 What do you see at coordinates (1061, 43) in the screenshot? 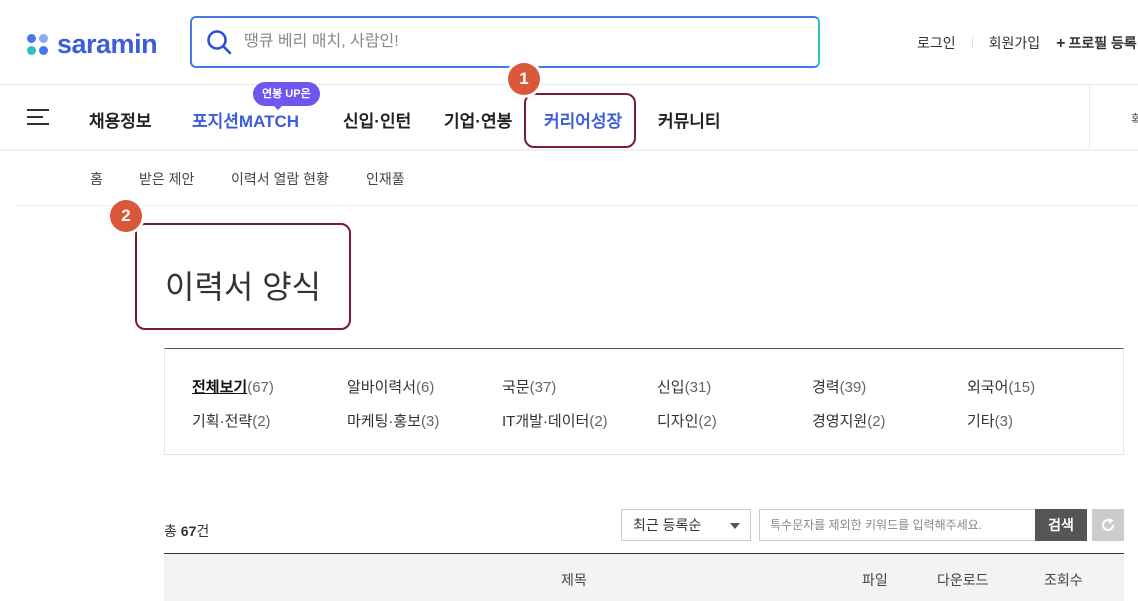
I see `plus-icon: +` at bounding box center [1061, 43].